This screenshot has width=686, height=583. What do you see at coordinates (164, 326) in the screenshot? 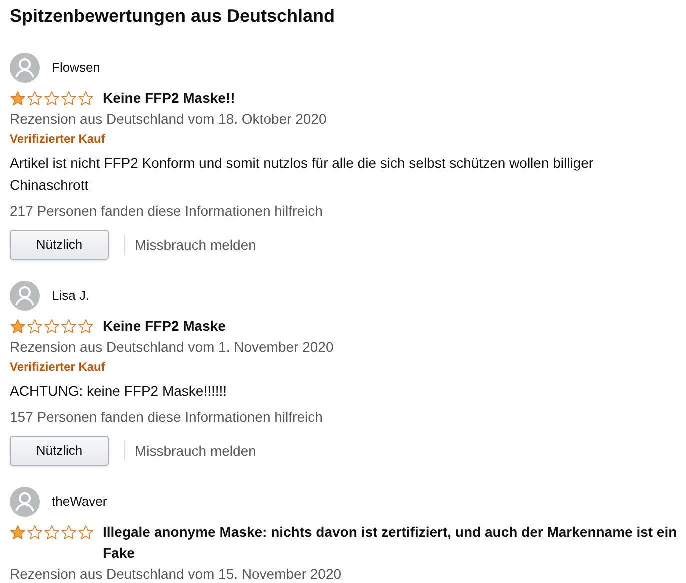
I see `review-title: Keine FFP2 Maske` at bounding box center [164, 326].